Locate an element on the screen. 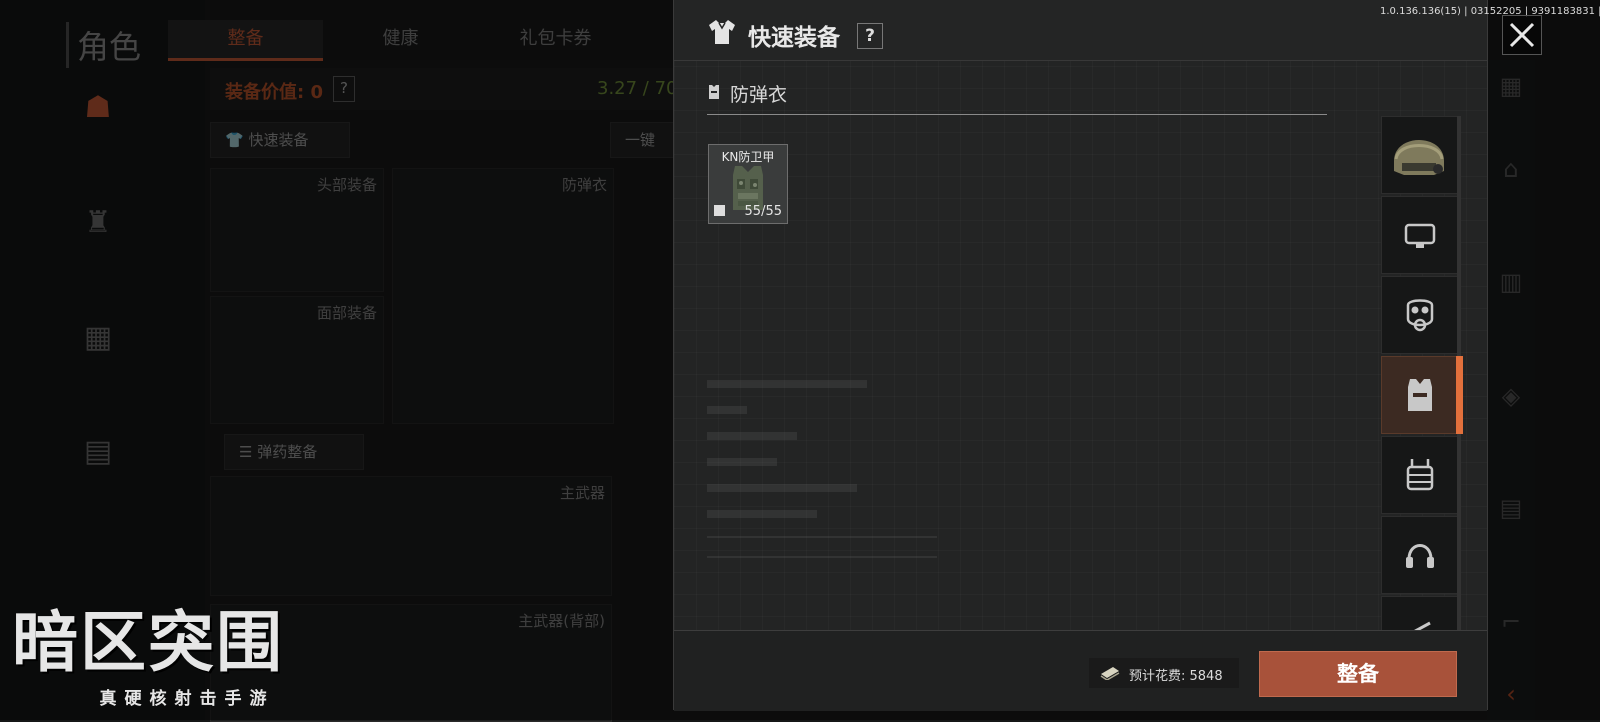  vest-icon is located at coordinates (1420, 395).